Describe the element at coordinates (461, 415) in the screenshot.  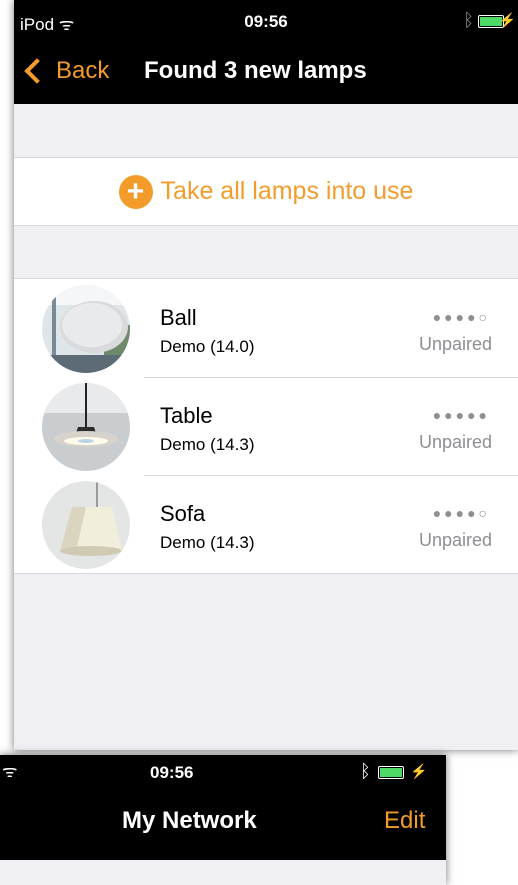
I see `signal-strength-indicator: ●●●●●` at that location.